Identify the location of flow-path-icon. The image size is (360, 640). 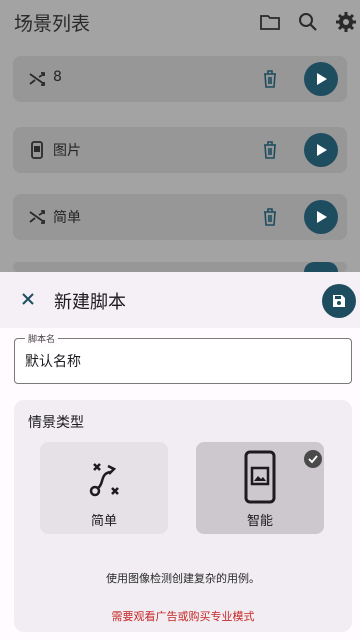
(104, 480).